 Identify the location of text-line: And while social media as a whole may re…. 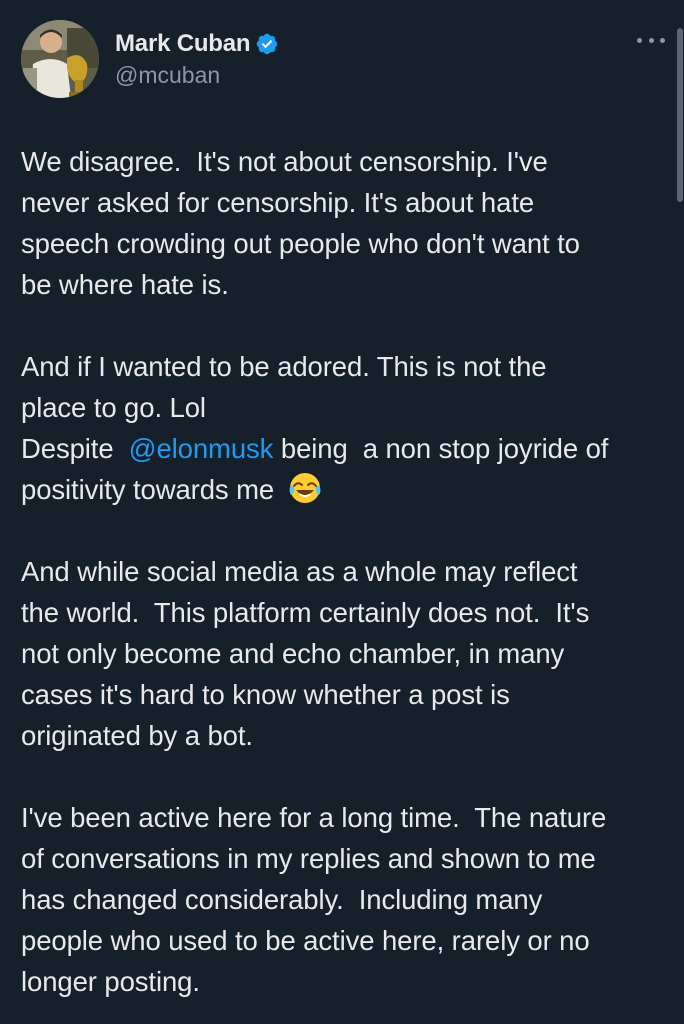
(299, 571).